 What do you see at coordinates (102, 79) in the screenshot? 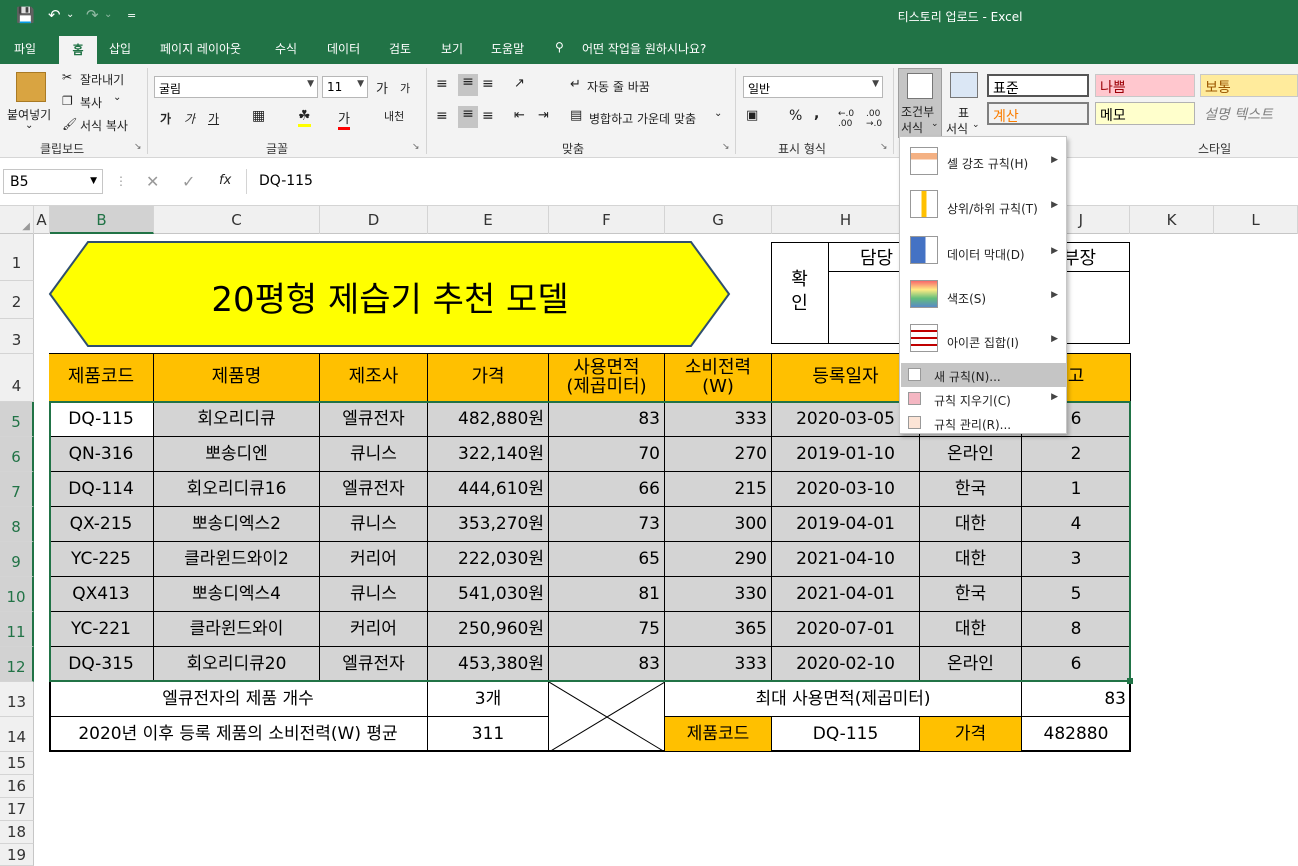
I see `cut-button: 잘라내기` at bounding box center [102, 79].